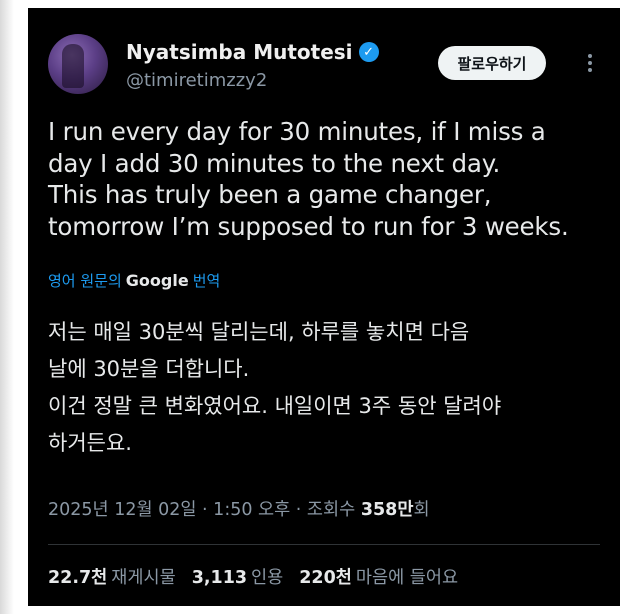  What do you see at coordinates (407, 578) in the screenshot?
I see `stat-label: 마음에 들어요` at bounding box center [407, 578].